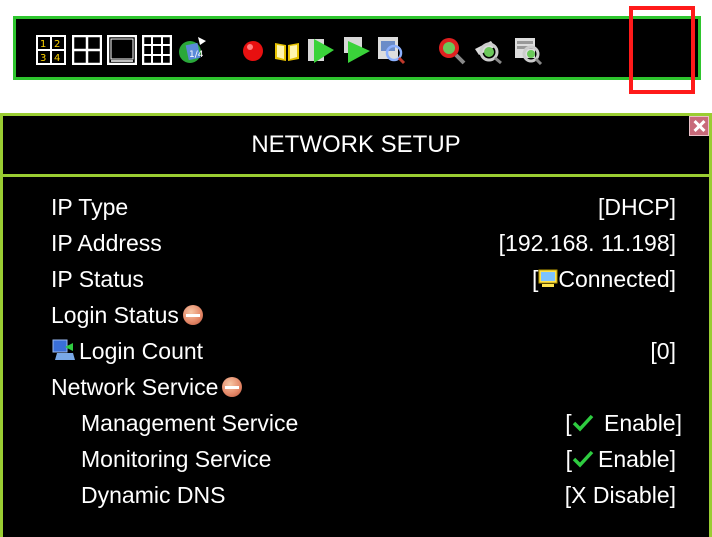  I want to click on ip-type-value: [DHCP], so click(637, 207).